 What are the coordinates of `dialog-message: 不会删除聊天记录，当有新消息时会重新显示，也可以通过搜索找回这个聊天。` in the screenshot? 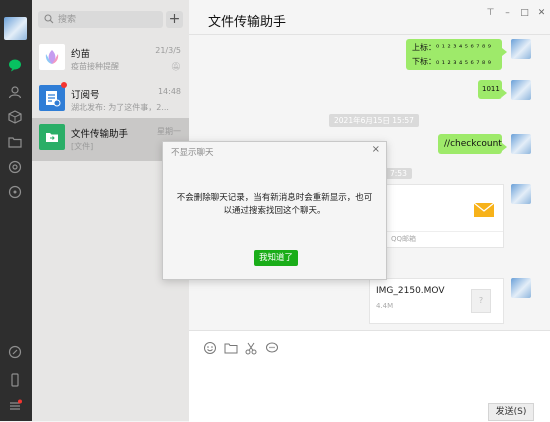 It's located at (274, 204).